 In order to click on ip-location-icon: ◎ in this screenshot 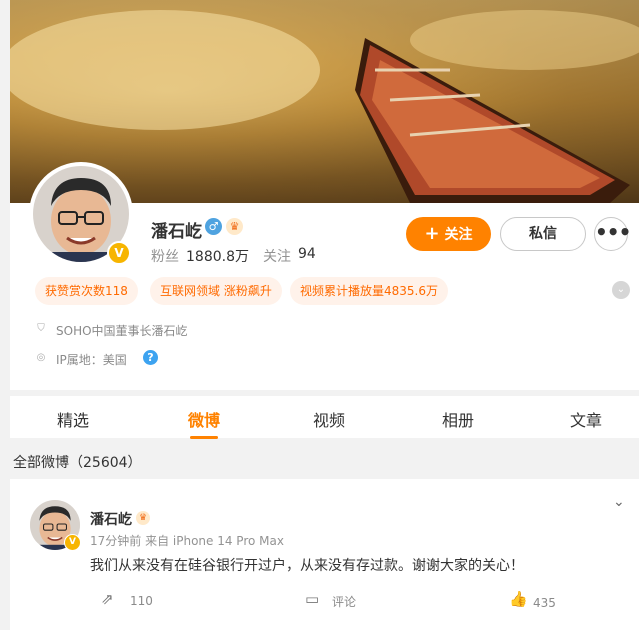, I will do `click(41, 357)`.